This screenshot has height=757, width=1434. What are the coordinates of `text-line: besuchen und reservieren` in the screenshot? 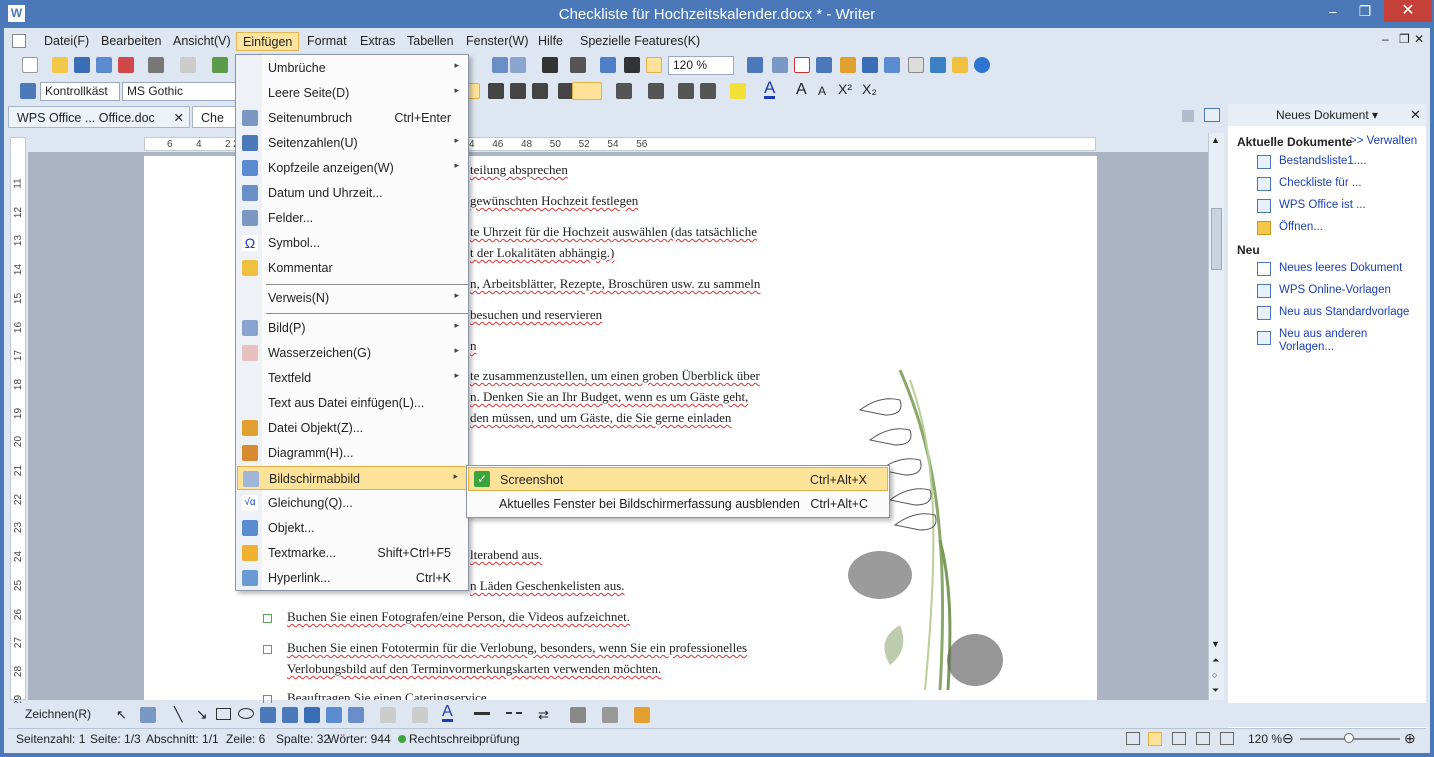 It's located at (536, 315).